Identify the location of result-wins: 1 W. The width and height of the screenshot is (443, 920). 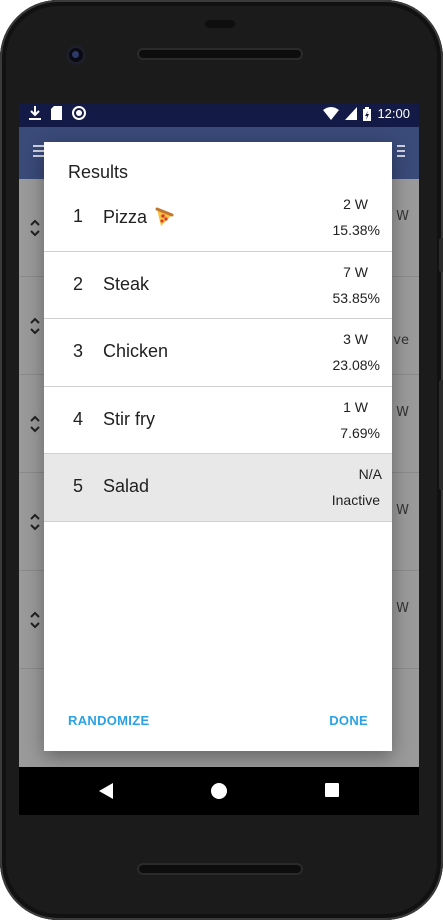
(355, 406).